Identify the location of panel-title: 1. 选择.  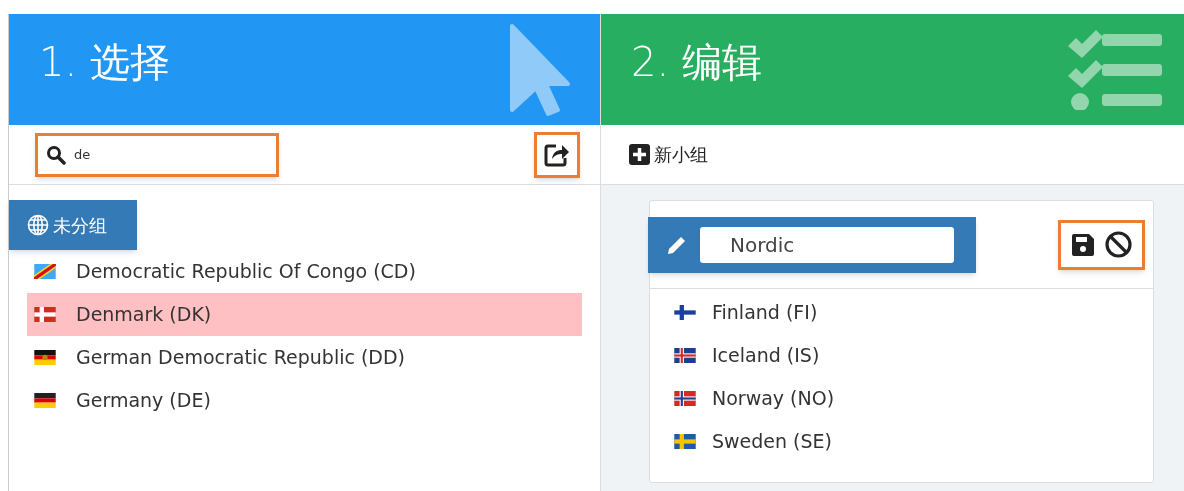
(104, 62).